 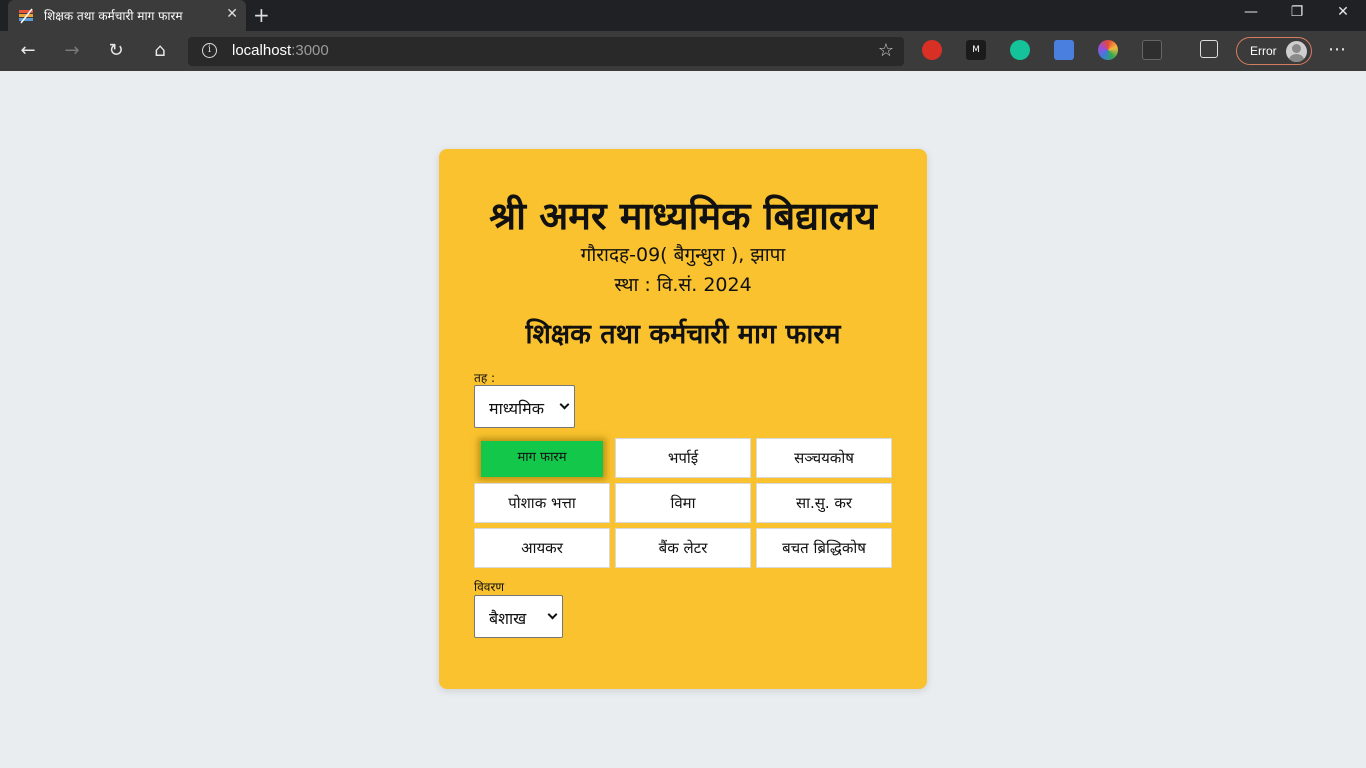 I want to click on profile-button: Error, so click(x=1274, y=51).